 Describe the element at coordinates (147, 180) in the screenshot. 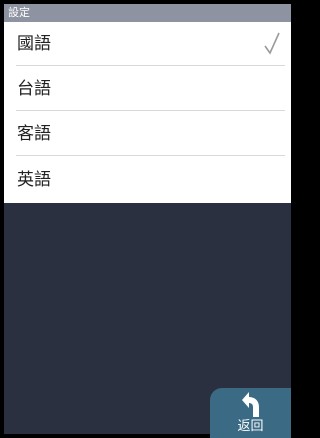

I see `language-item-english: 英語` at that location.